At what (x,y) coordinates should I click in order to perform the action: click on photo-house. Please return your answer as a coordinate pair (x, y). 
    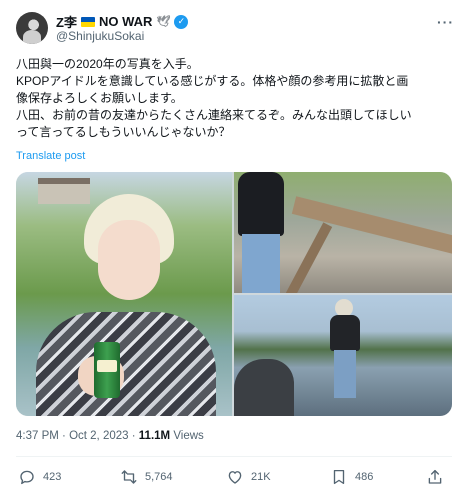
    Looking at the image, I should click on (64, 191).